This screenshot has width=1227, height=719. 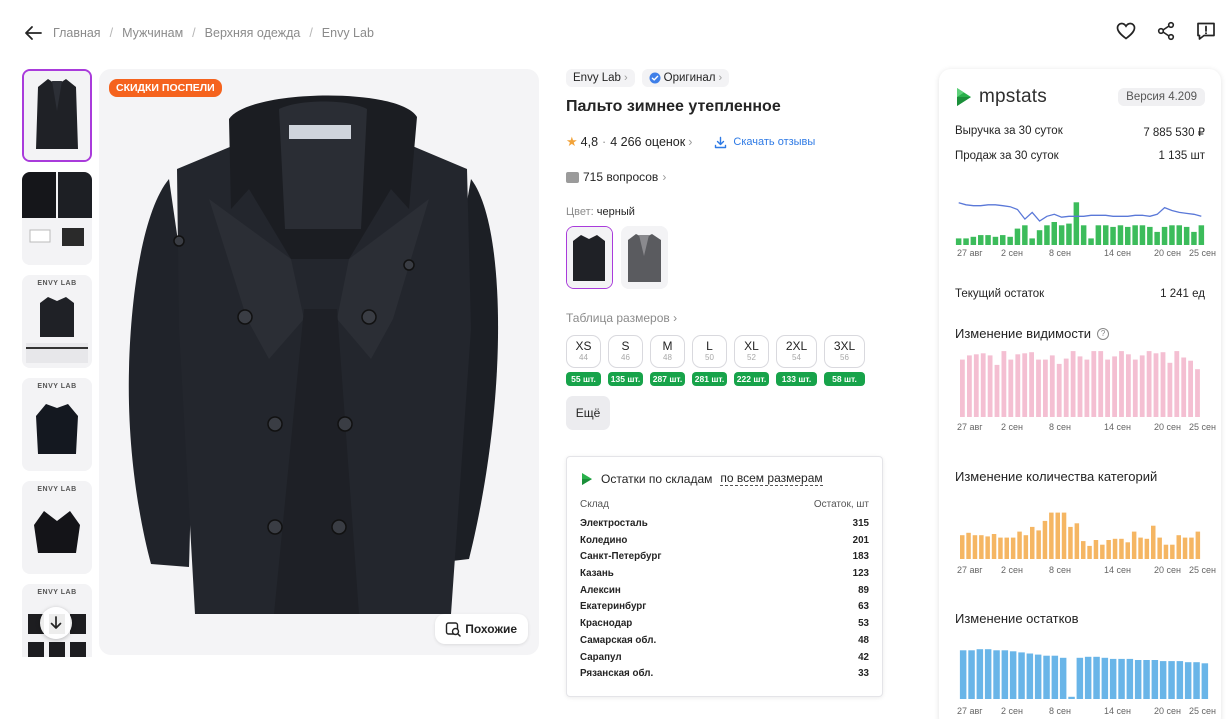 I want to click on heart-icon, so click(x=1126, y=31).